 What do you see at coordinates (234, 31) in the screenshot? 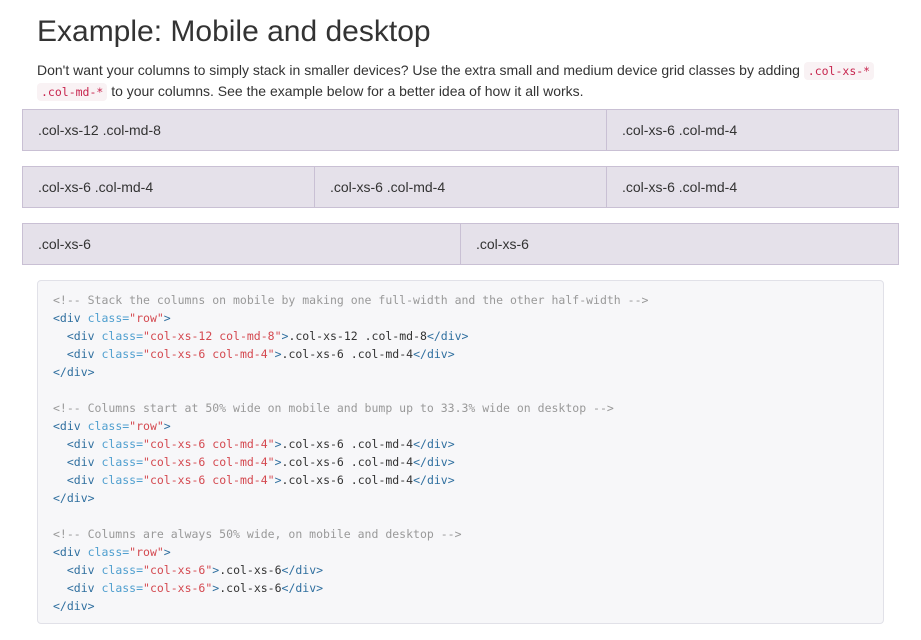
I see `page-title: Example: Mobile and desktop` at bounding box center [234, 31].